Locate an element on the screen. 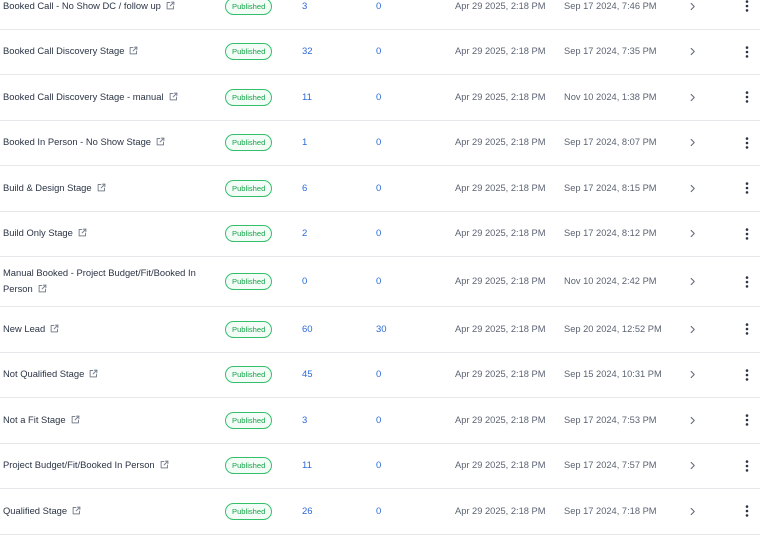 The width and height of the screenshot is (760, 535). count-a: 32 is located at coordinates (307, 52).